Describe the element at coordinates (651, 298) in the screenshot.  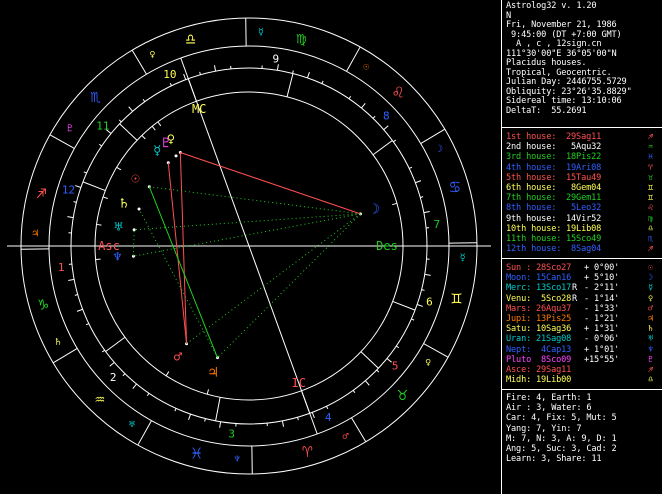
I see `planet-glyph-icon: ♀` at that location.